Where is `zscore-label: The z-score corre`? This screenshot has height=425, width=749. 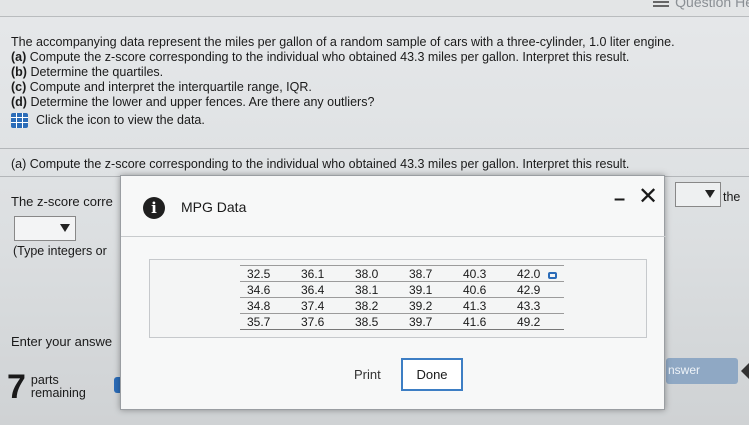
zscore-label: The z-score corre is located at coordinates (62, 201).